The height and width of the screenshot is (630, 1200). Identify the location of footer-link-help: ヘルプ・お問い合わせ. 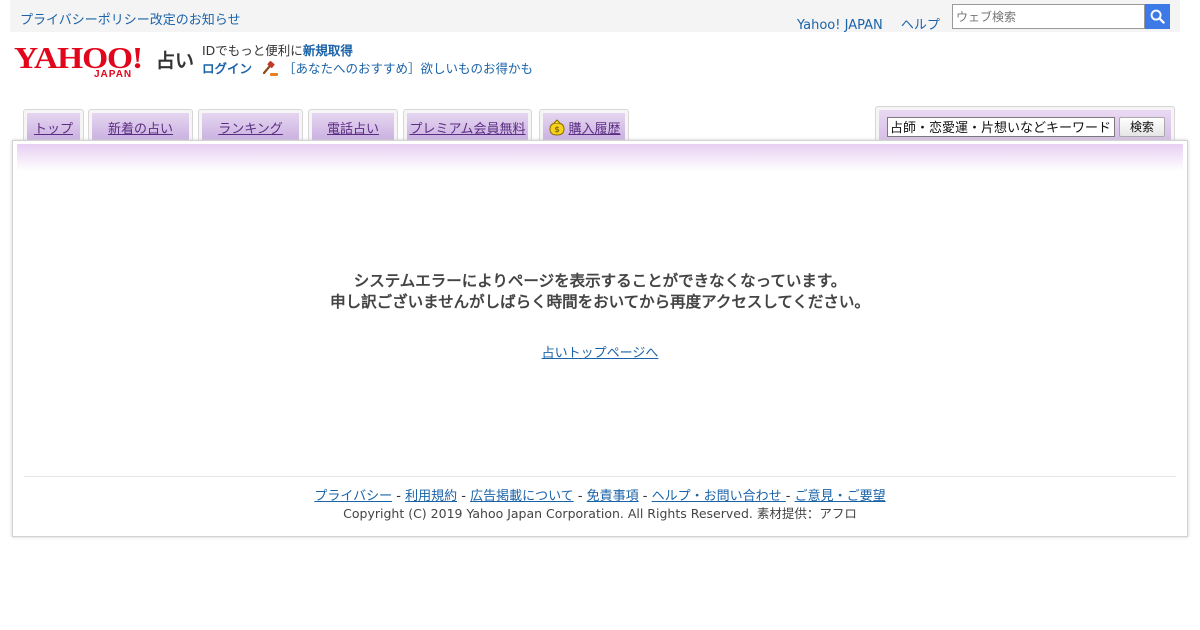
(719, 496).